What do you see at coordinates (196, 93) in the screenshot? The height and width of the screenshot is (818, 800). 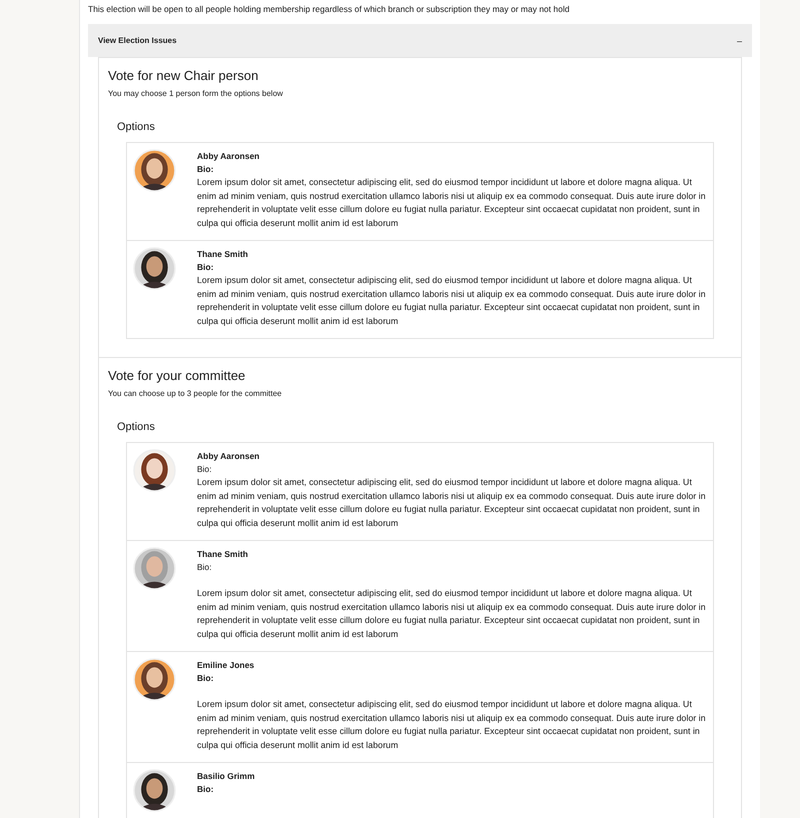 I see `instruction-text: You may choose 1 person form the options below` at bounding box center [196, 93].